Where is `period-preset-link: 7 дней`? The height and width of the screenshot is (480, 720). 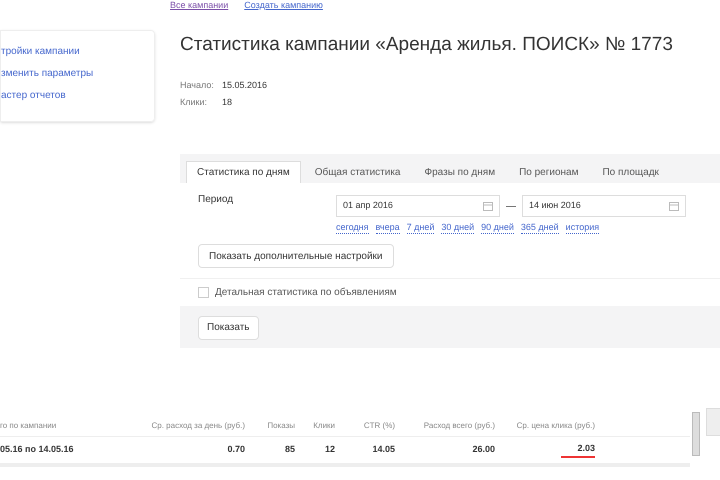 period-preset-link: 7 дней is located at coordinates (420, 227).